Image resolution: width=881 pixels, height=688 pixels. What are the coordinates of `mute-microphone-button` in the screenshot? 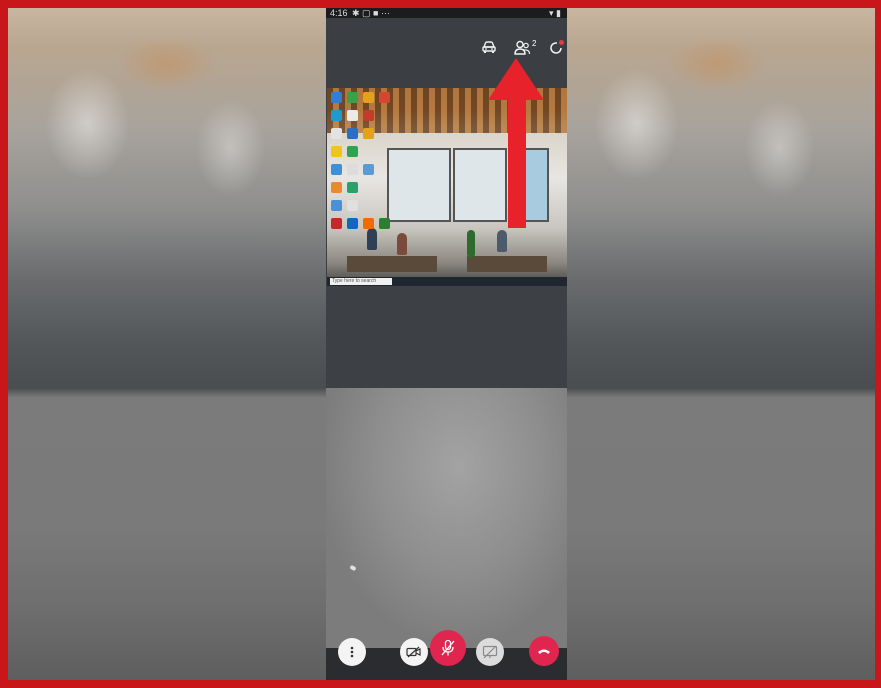 It's located at (448, 648).